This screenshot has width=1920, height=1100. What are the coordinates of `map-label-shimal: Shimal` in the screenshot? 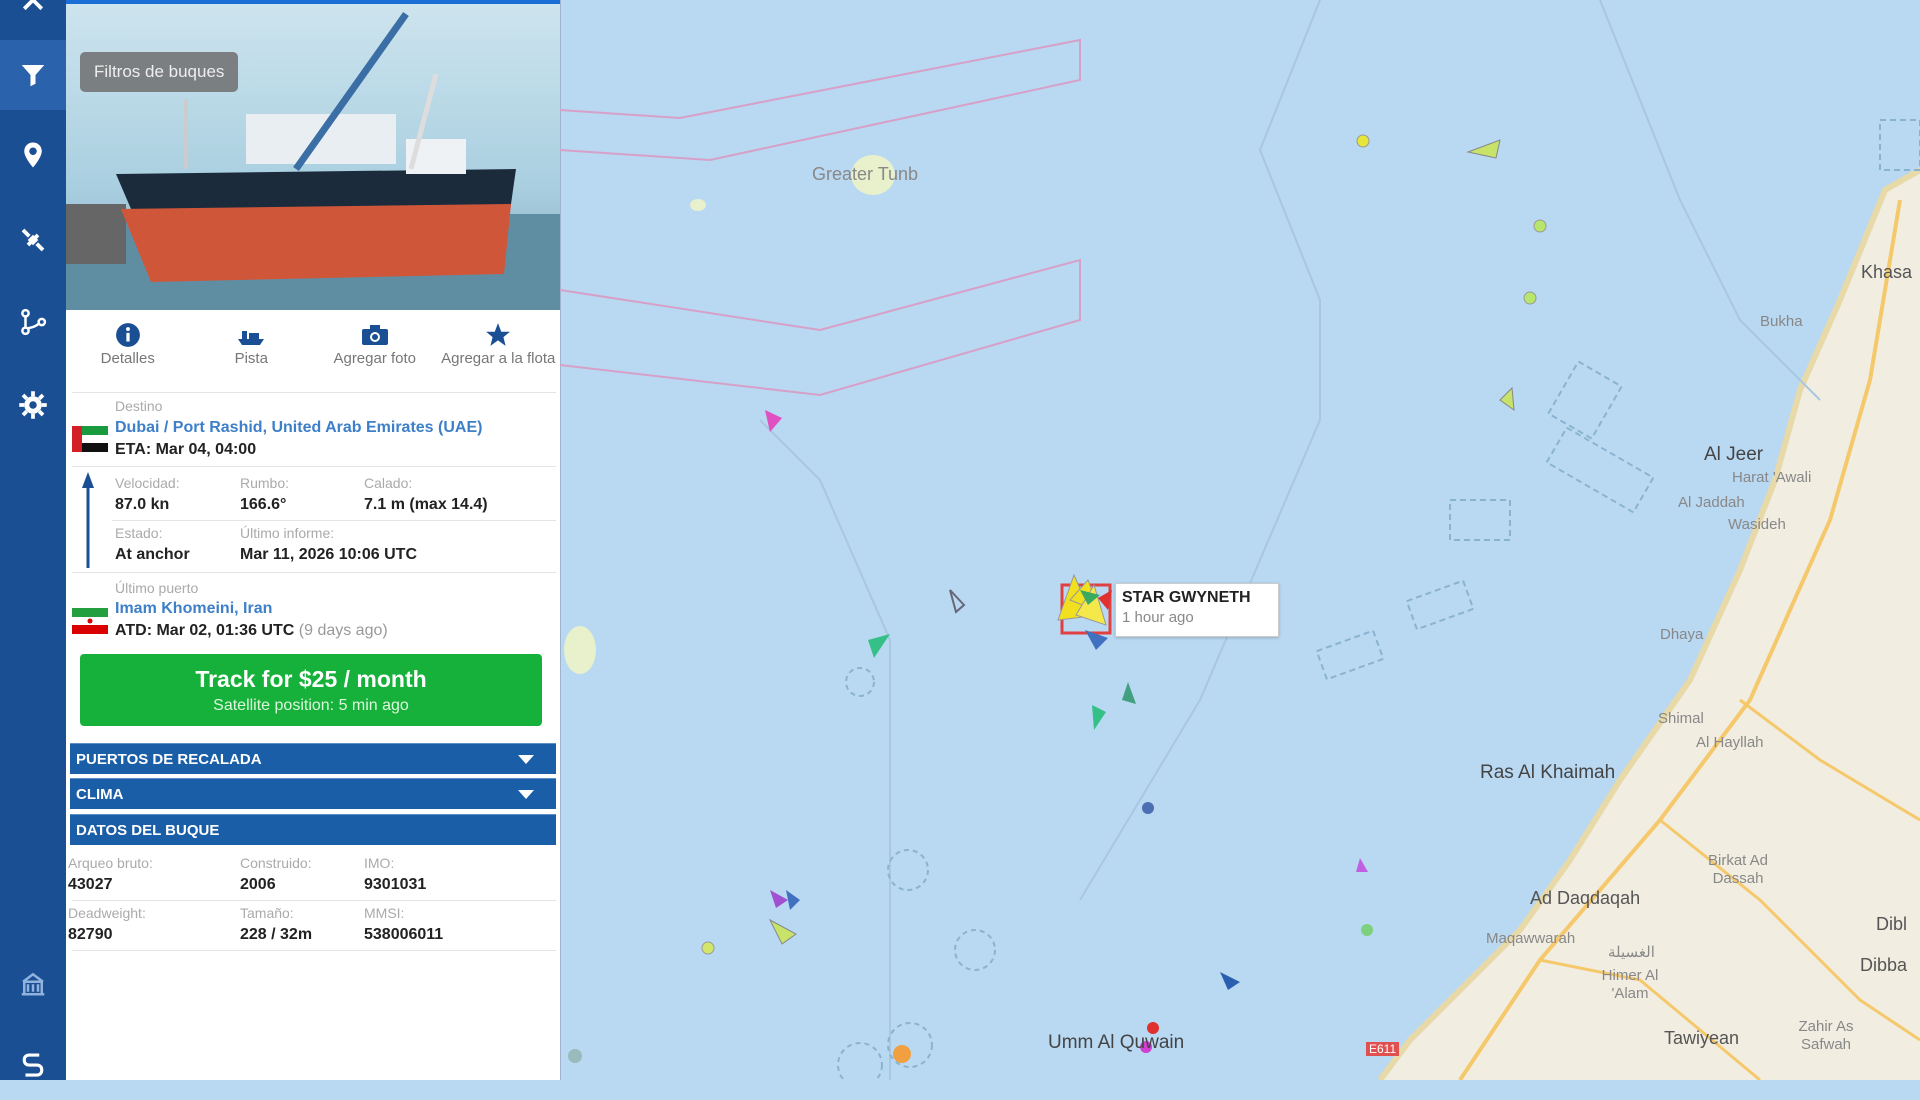 It's located at (1681, 718).